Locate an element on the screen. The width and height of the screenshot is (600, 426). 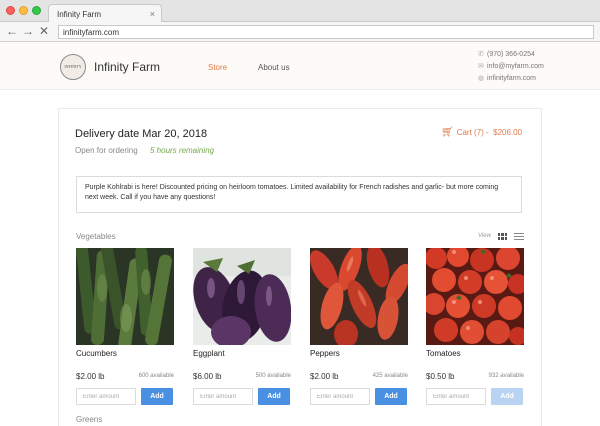
window-close-button is located at coordinates (10, 10).